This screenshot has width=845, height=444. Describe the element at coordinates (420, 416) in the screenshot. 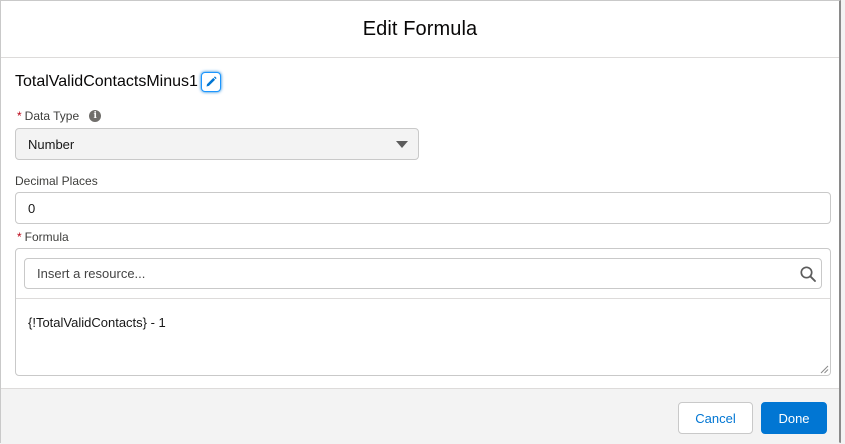

I see `modal-footer: Cancel Done` at that location.